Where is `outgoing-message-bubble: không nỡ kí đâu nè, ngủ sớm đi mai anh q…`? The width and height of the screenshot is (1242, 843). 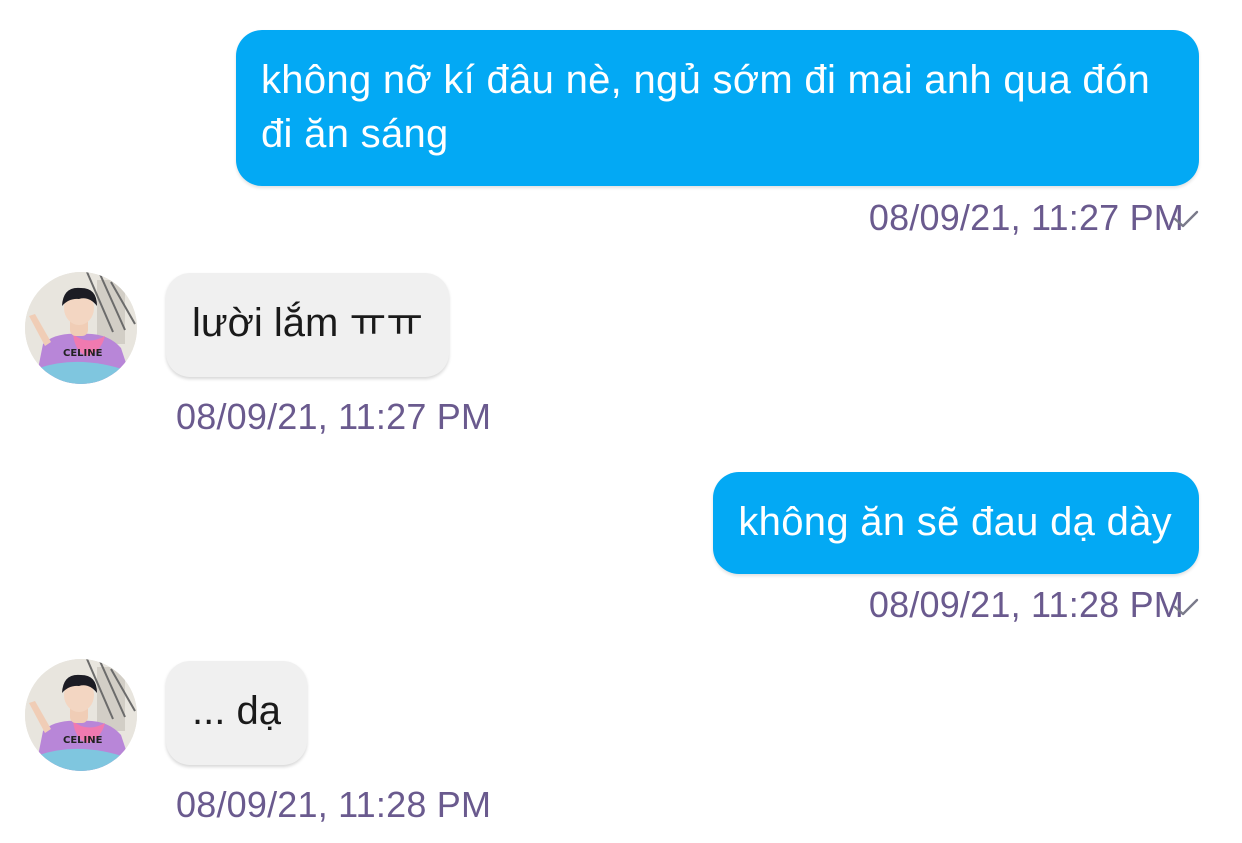 outgoing-message-bubble: không nỡ kí đâu nè, ngủ sớm đi mai anh q… is located at coordinates (717, 108).